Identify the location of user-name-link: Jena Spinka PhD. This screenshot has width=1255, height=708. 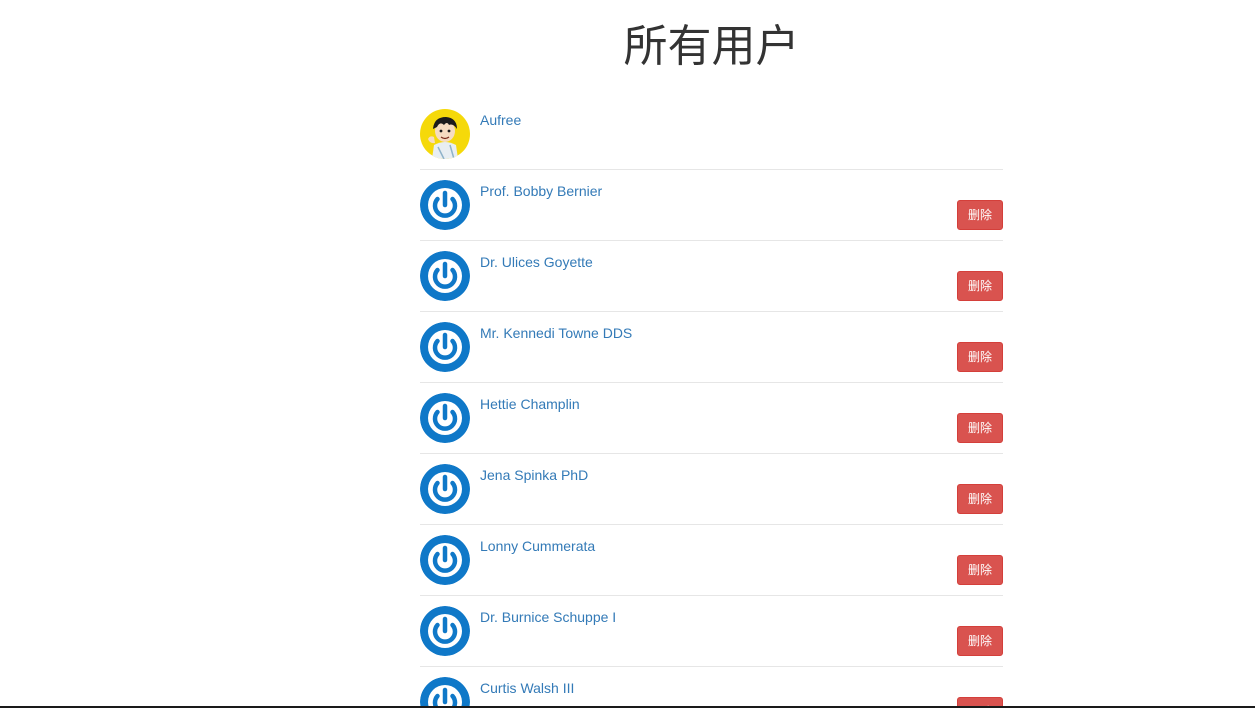
(534, 475).